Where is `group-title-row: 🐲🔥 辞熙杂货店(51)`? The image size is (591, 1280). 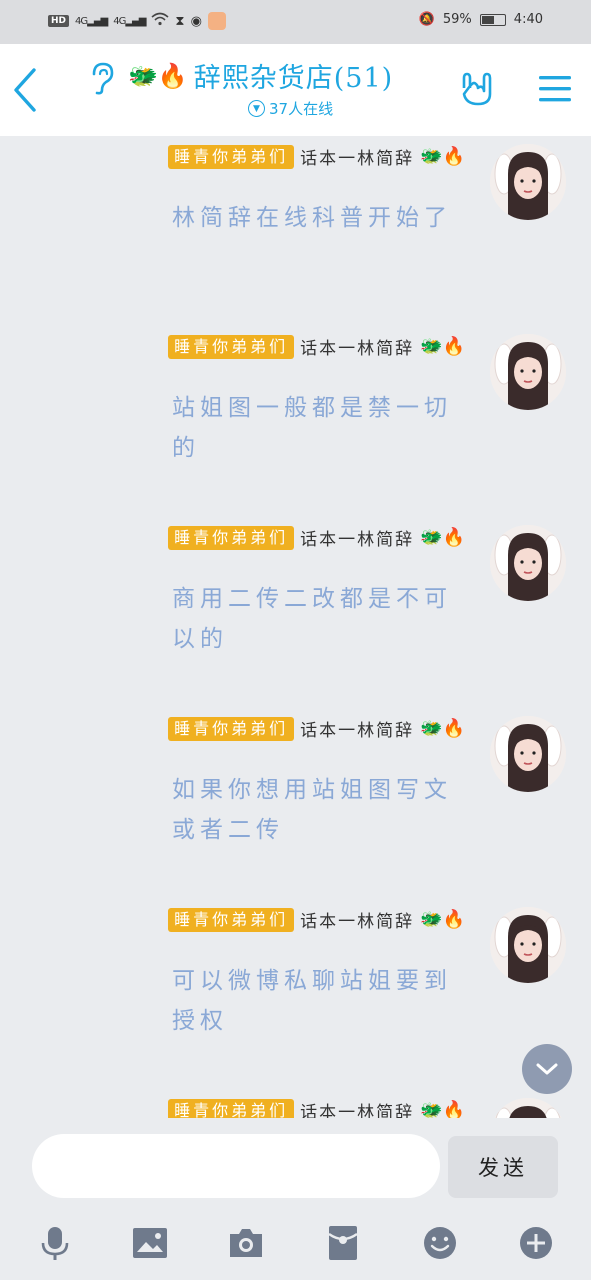 group-title-row: 🐲🔥 辞熙杂货店(51) is located at coordinates (260, 75).